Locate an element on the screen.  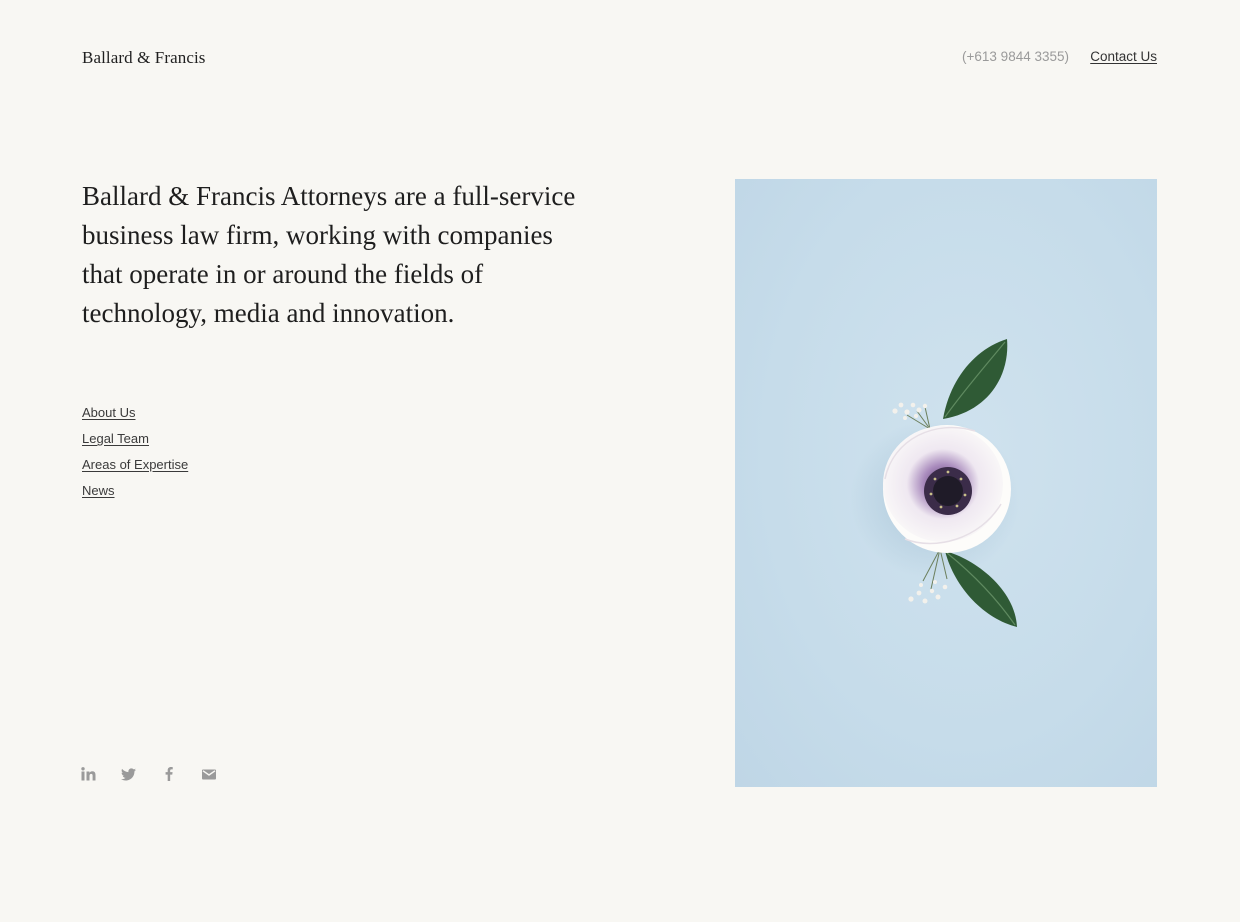
nav-item-about: About Us is located at coordinates (135, 416).